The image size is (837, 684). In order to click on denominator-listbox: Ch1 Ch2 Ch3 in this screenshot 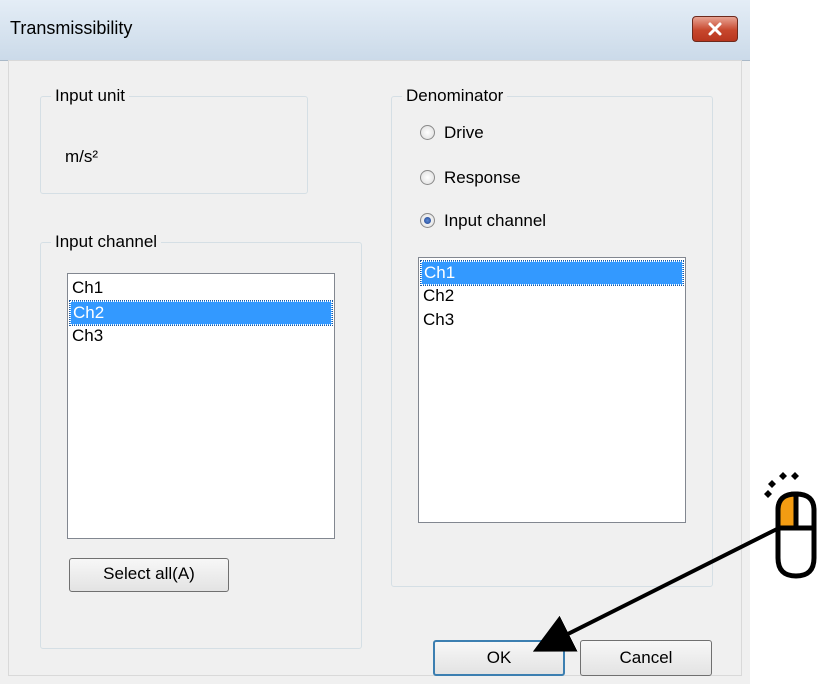, I will do `click(552, 390)`.